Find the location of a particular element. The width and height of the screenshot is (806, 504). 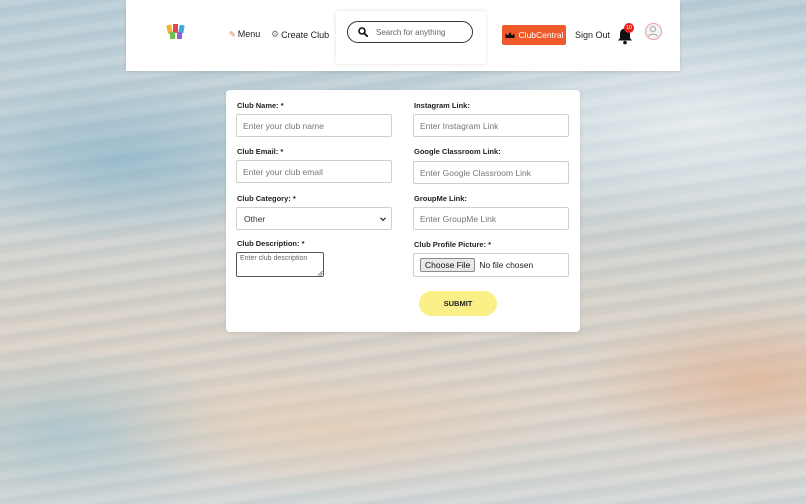

club-description-textarea is located at coordinates (280, 264).